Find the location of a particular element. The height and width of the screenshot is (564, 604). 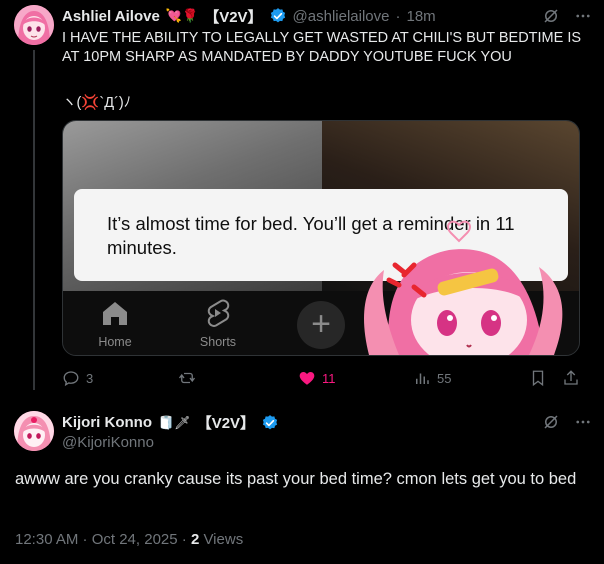

timestamp: 18m is located at coordinates (421, 16).